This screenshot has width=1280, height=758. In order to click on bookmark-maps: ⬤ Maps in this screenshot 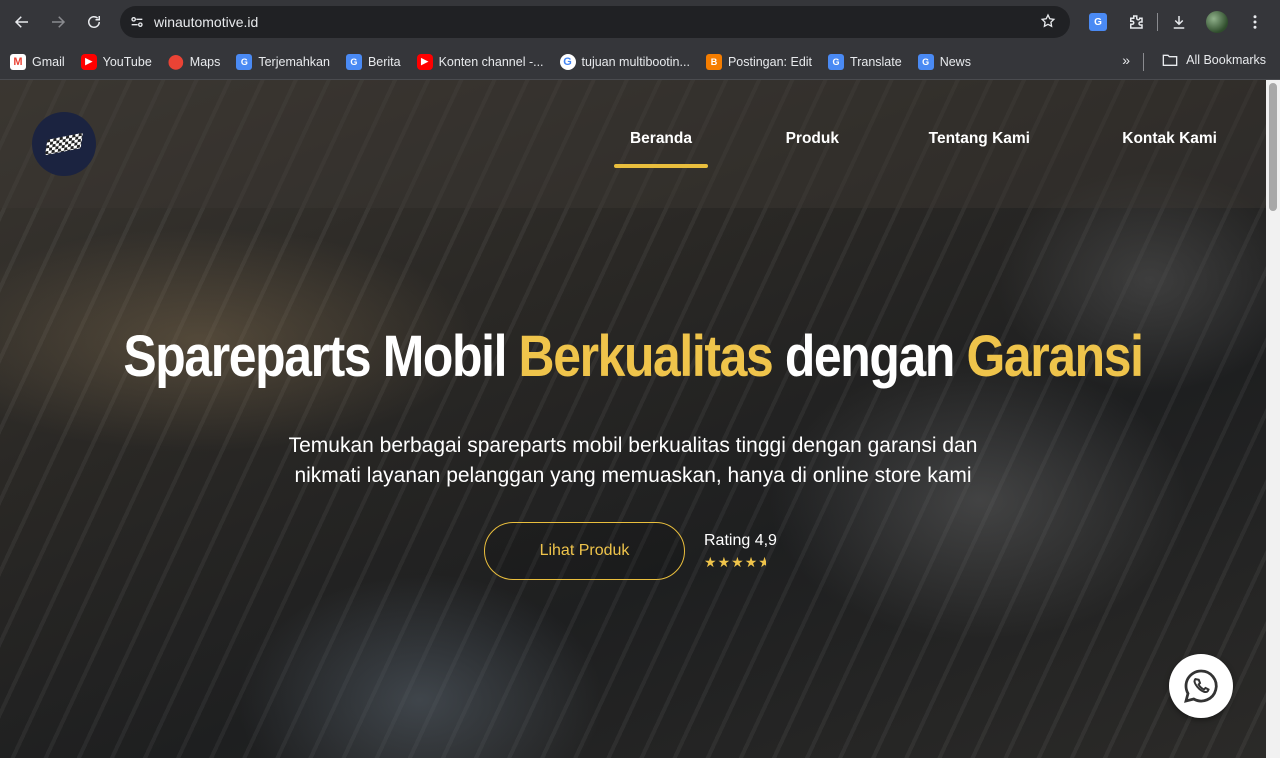, I will do `click(193, 61)`.